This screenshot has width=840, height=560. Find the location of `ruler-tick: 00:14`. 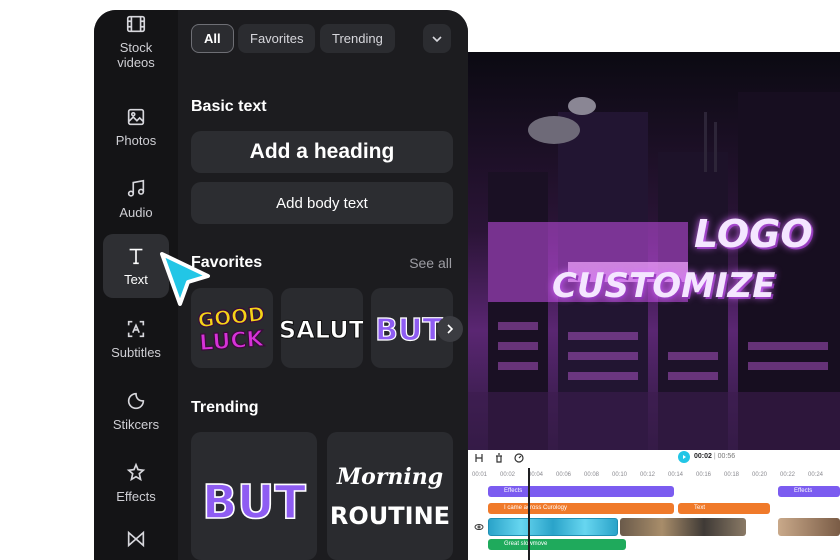

ruler-tick: 00:14 is located at coordinates (676, 475).